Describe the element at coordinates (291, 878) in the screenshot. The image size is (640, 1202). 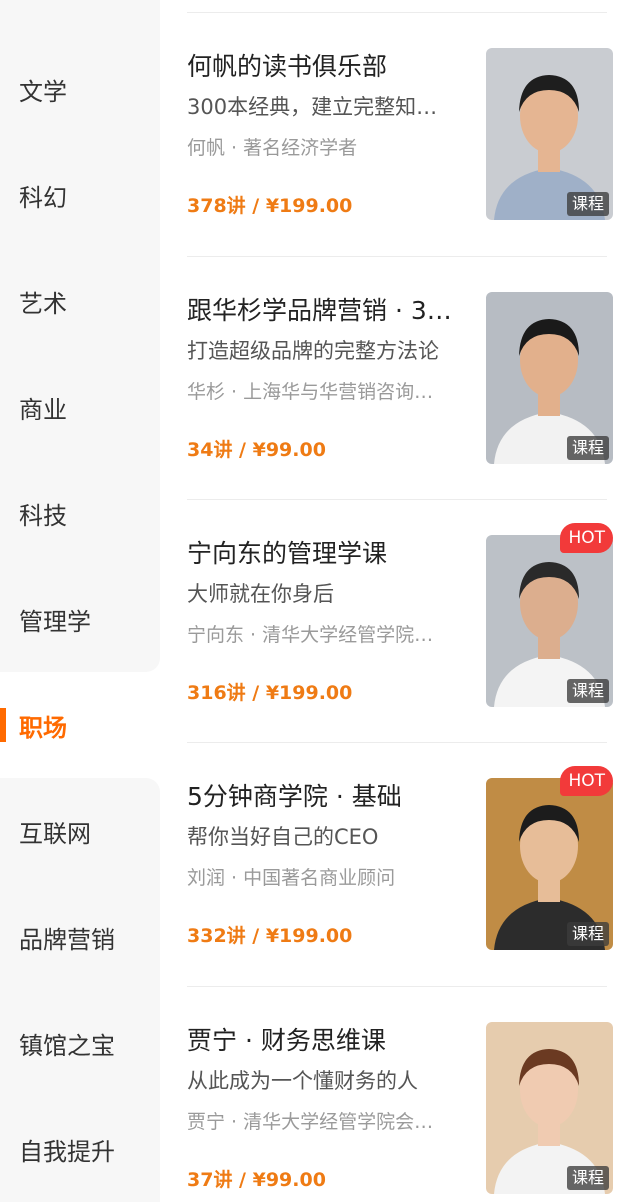
I see `course-author: 刘润 · 中国著名商业顾问` at that location.